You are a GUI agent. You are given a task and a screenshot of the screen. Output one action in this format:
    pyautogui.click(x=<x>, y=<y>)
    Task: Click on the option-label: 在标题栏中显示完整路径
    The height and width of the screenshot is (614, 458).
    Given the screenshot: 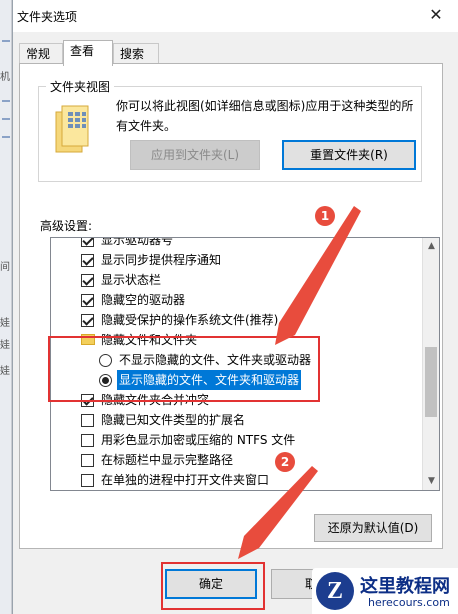 What is the action you would take?
    pyautogui.click(x=167, y=460)
    